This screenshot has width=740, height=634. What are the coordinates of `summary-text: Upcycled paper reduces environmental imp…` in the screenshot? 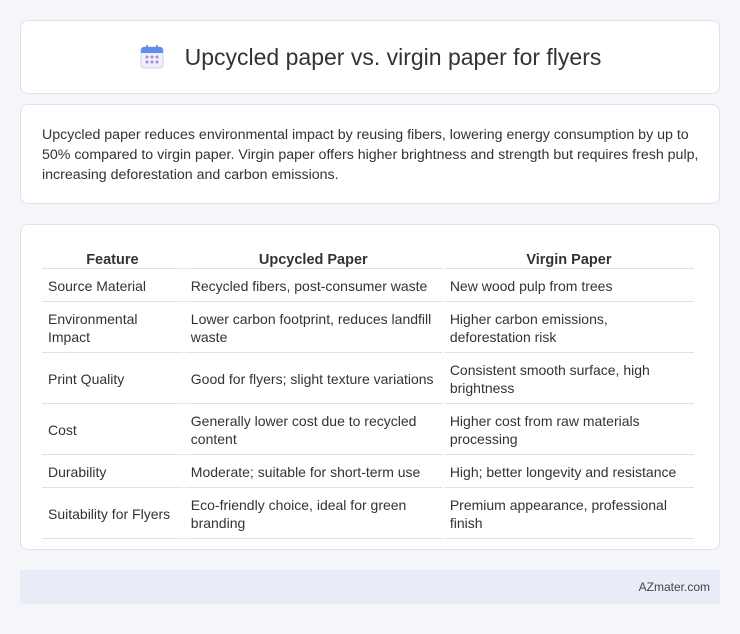 It's located at (370, 155).